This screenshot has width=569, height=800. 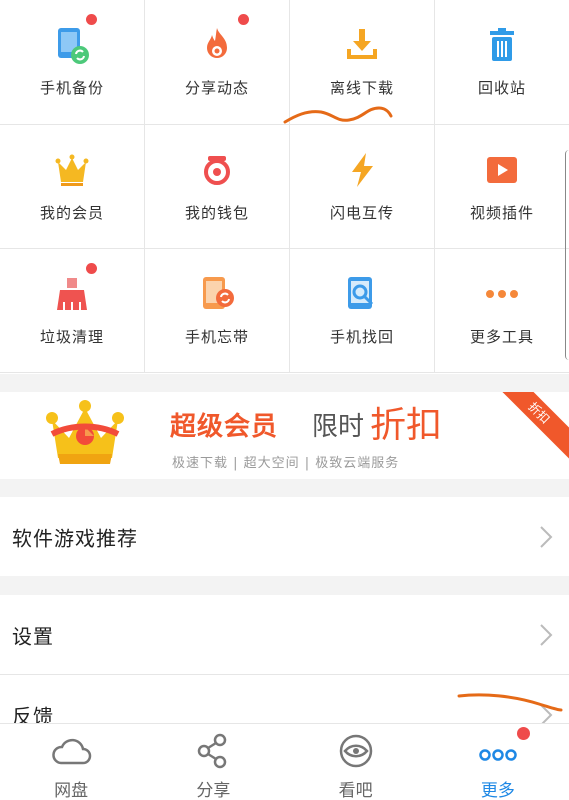 I want to click on banner-promo-emphasis: 折扣, so click(x=406, y=425).